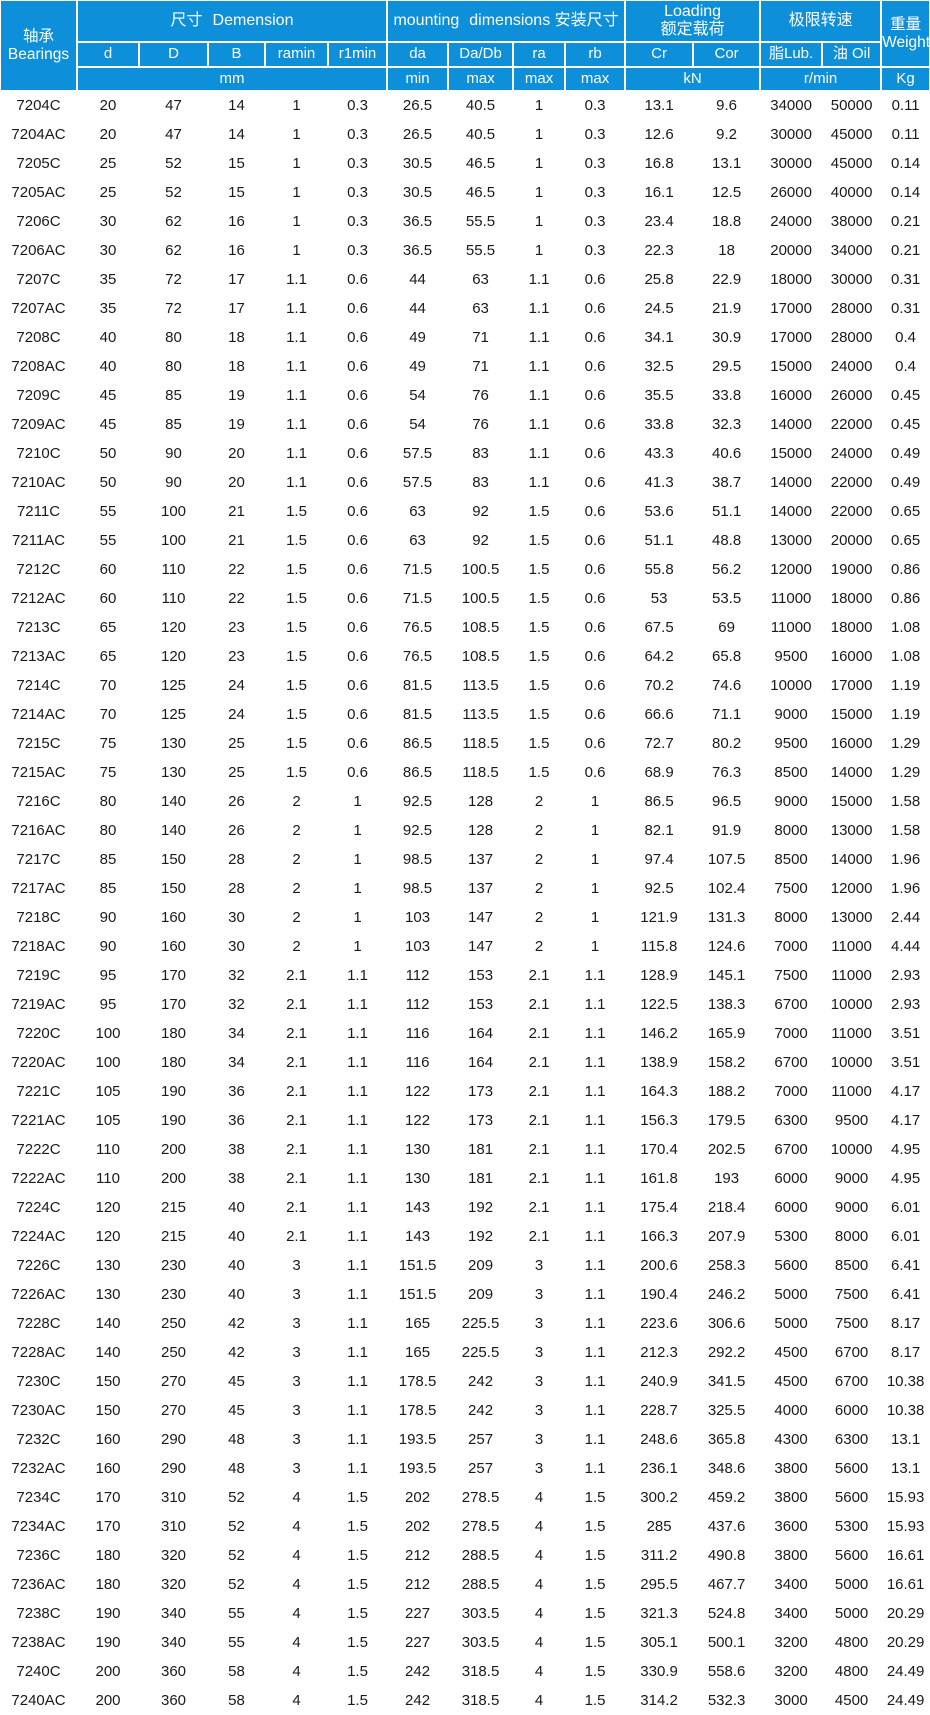 The width and height of the screenshot is (930, 1715). What do you see at coordinates (418, 975) in the screenshot?
I see `cell-da: 112` at bounding box center [418, 975].